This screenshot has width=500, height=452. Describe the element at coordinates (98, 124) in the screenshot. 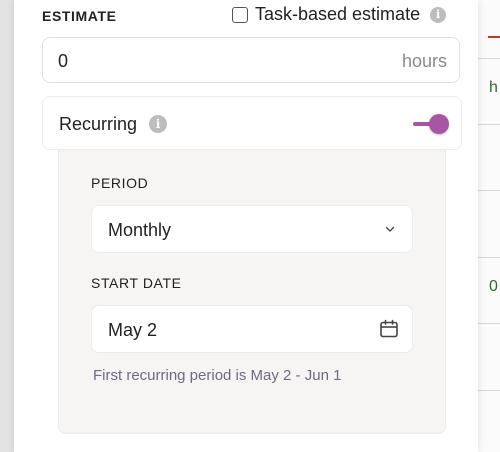

I see `recurring-label: Recurring` at that location.